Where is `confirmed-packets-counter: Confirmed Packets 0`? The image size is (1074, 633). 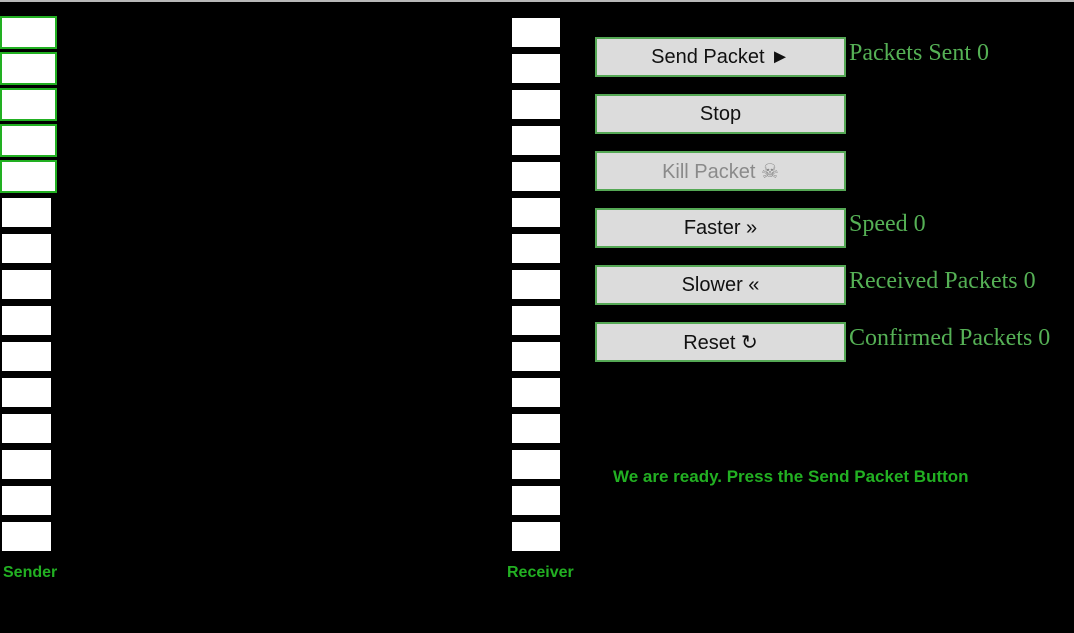 confirmed-packets-counter: Confirmed Packets 0 is located at coordinates (950, 338).